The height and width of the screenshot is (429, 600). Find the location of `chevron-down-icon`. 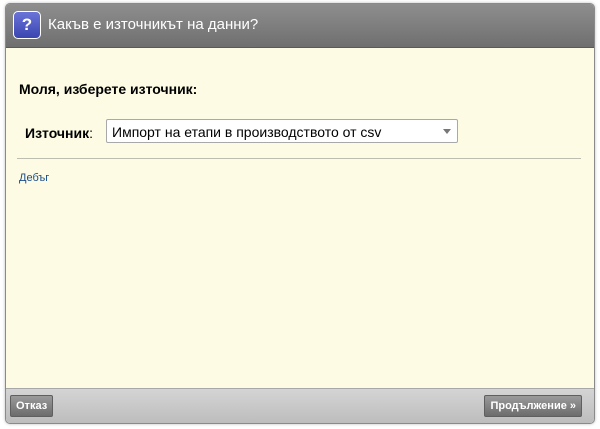

chevron-down-icon is located at coordinates (447, 131).